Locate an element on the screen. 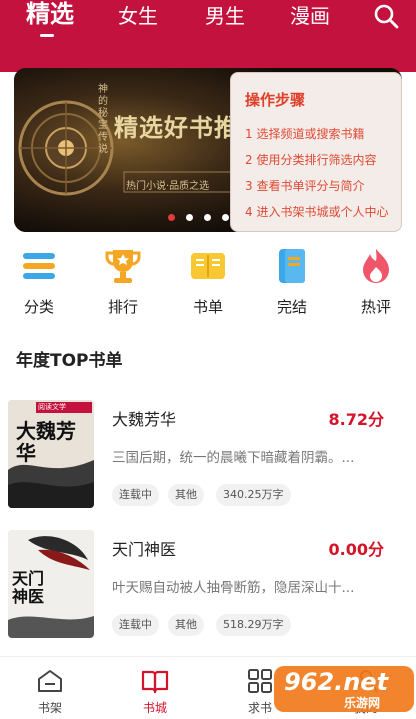 The height and width of the screenshot is (719, 416). bookshelf-icon is located at coordinates (50, 681).